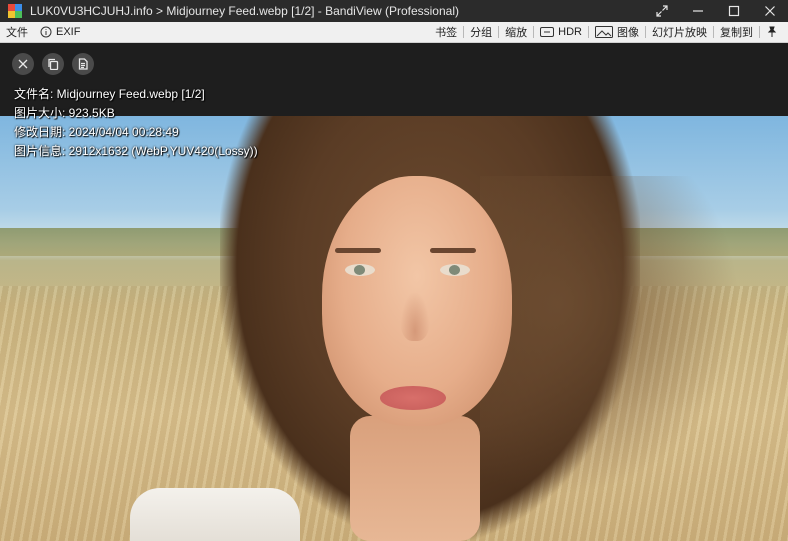  I want to click on menu-slideshow: 幻灯片放映, so click(679, 32).